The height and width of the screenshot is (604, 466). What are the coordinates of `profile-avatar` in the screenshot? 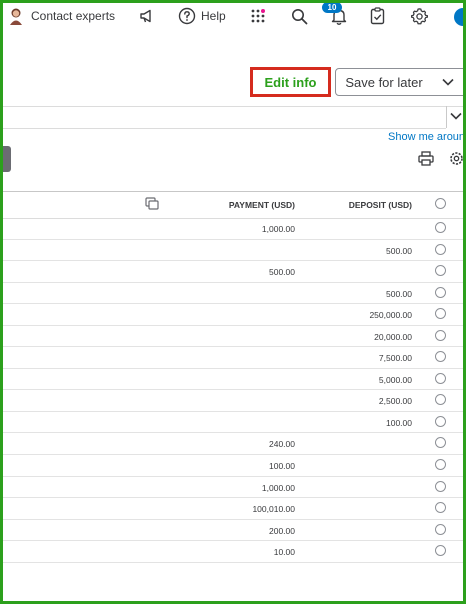 It's located at (460, 17).